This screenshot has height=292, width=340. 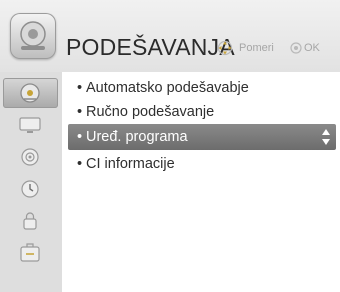 I want to click on monitor-icon, so click(x=30, y=125).